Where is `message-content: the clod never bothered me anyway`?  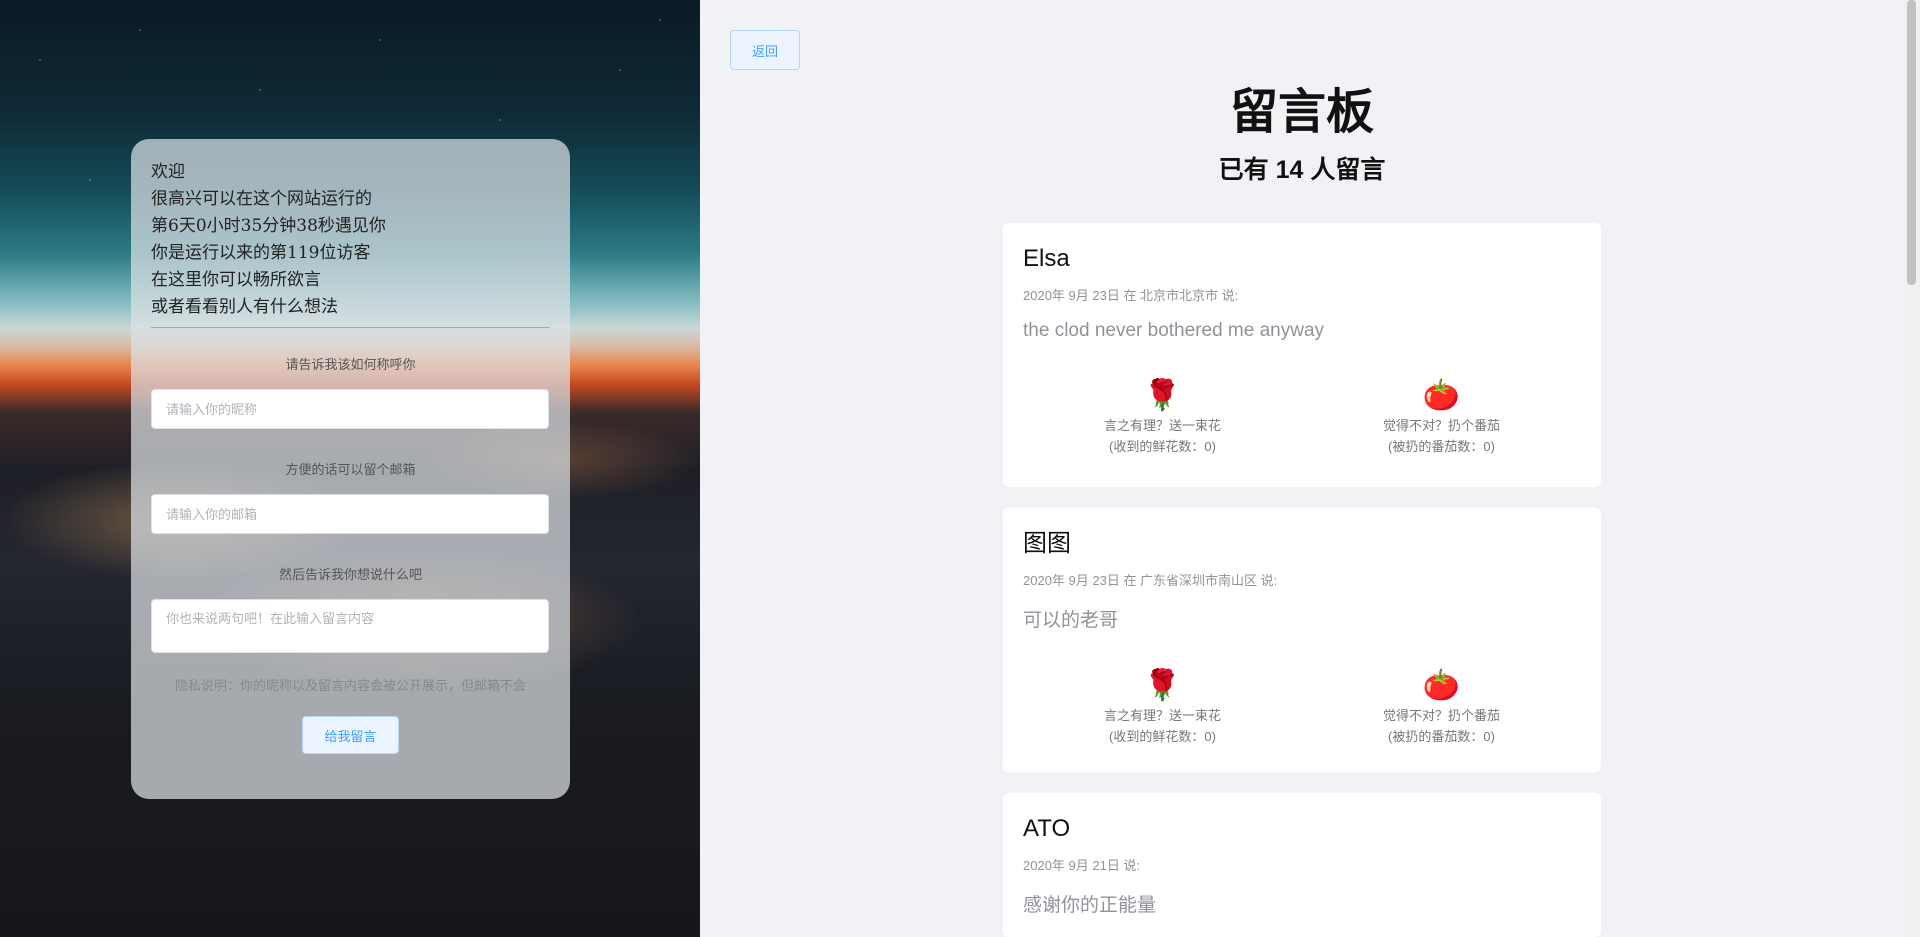 message-content: the clod never bothered me anyway is located at coordinates (1174, 330).